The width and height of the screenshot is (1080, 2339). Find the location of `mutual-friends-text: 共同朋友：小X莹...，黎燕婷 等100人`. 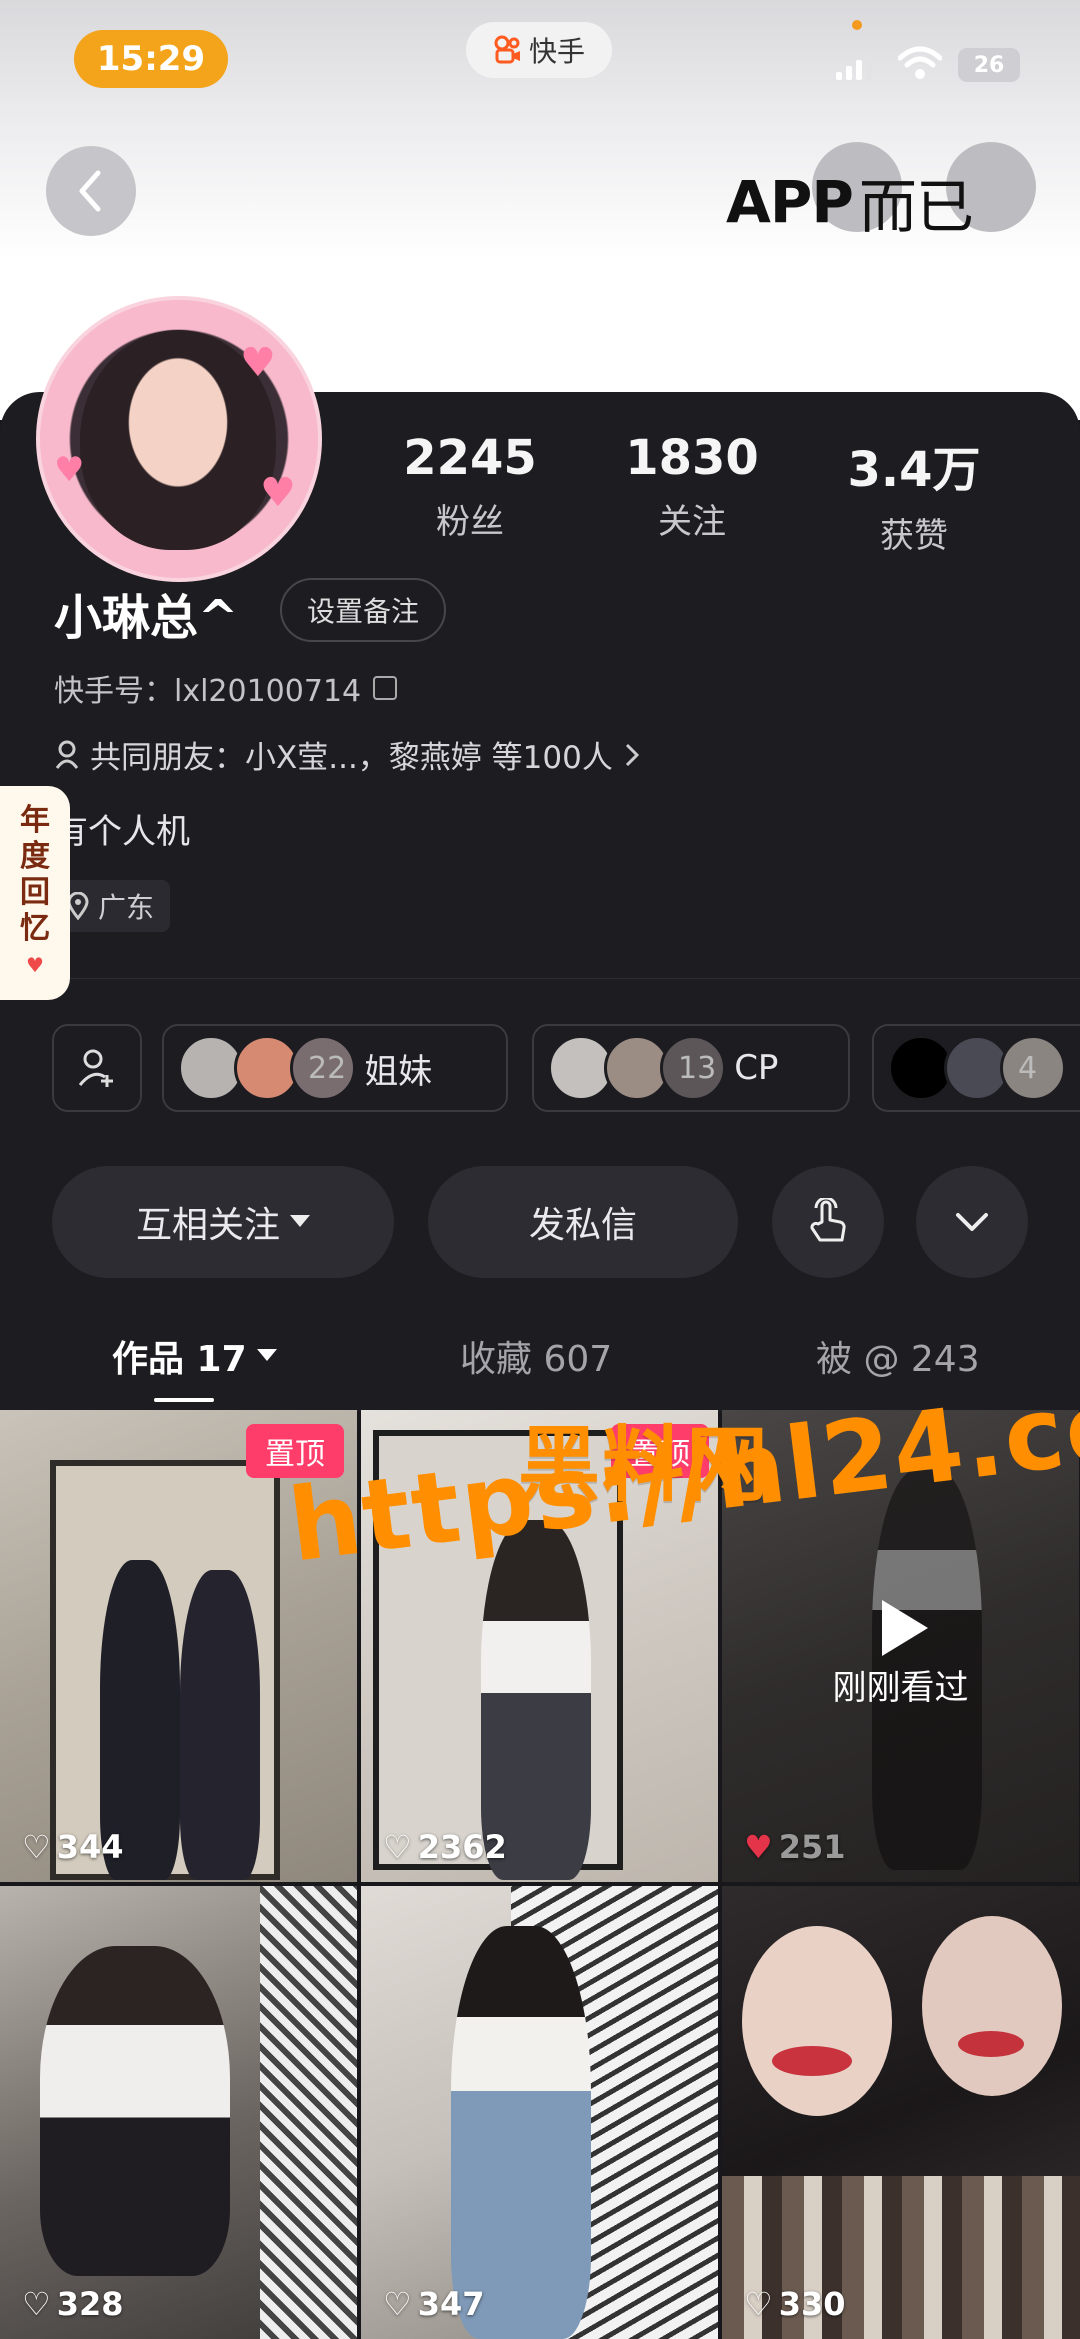

mutual-friends-text: 共同朋友：小X莹...，黎燕婷 等100人 is located at coordinates (351, 758).